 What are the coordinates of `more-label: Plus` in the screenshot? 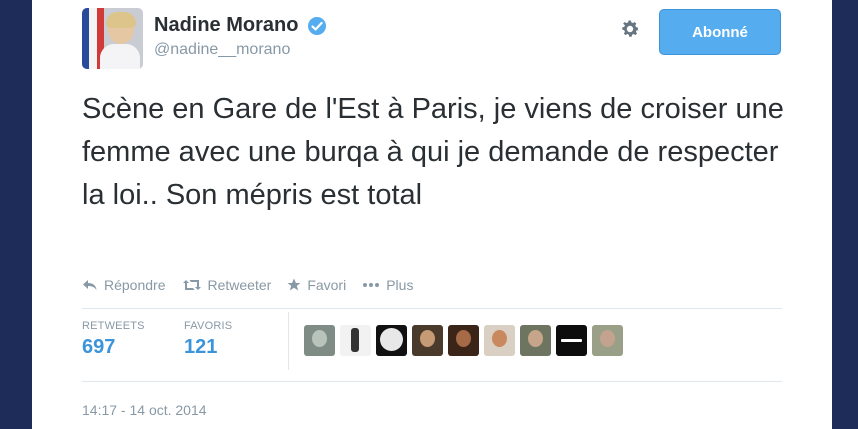 It's located at (400, 285).